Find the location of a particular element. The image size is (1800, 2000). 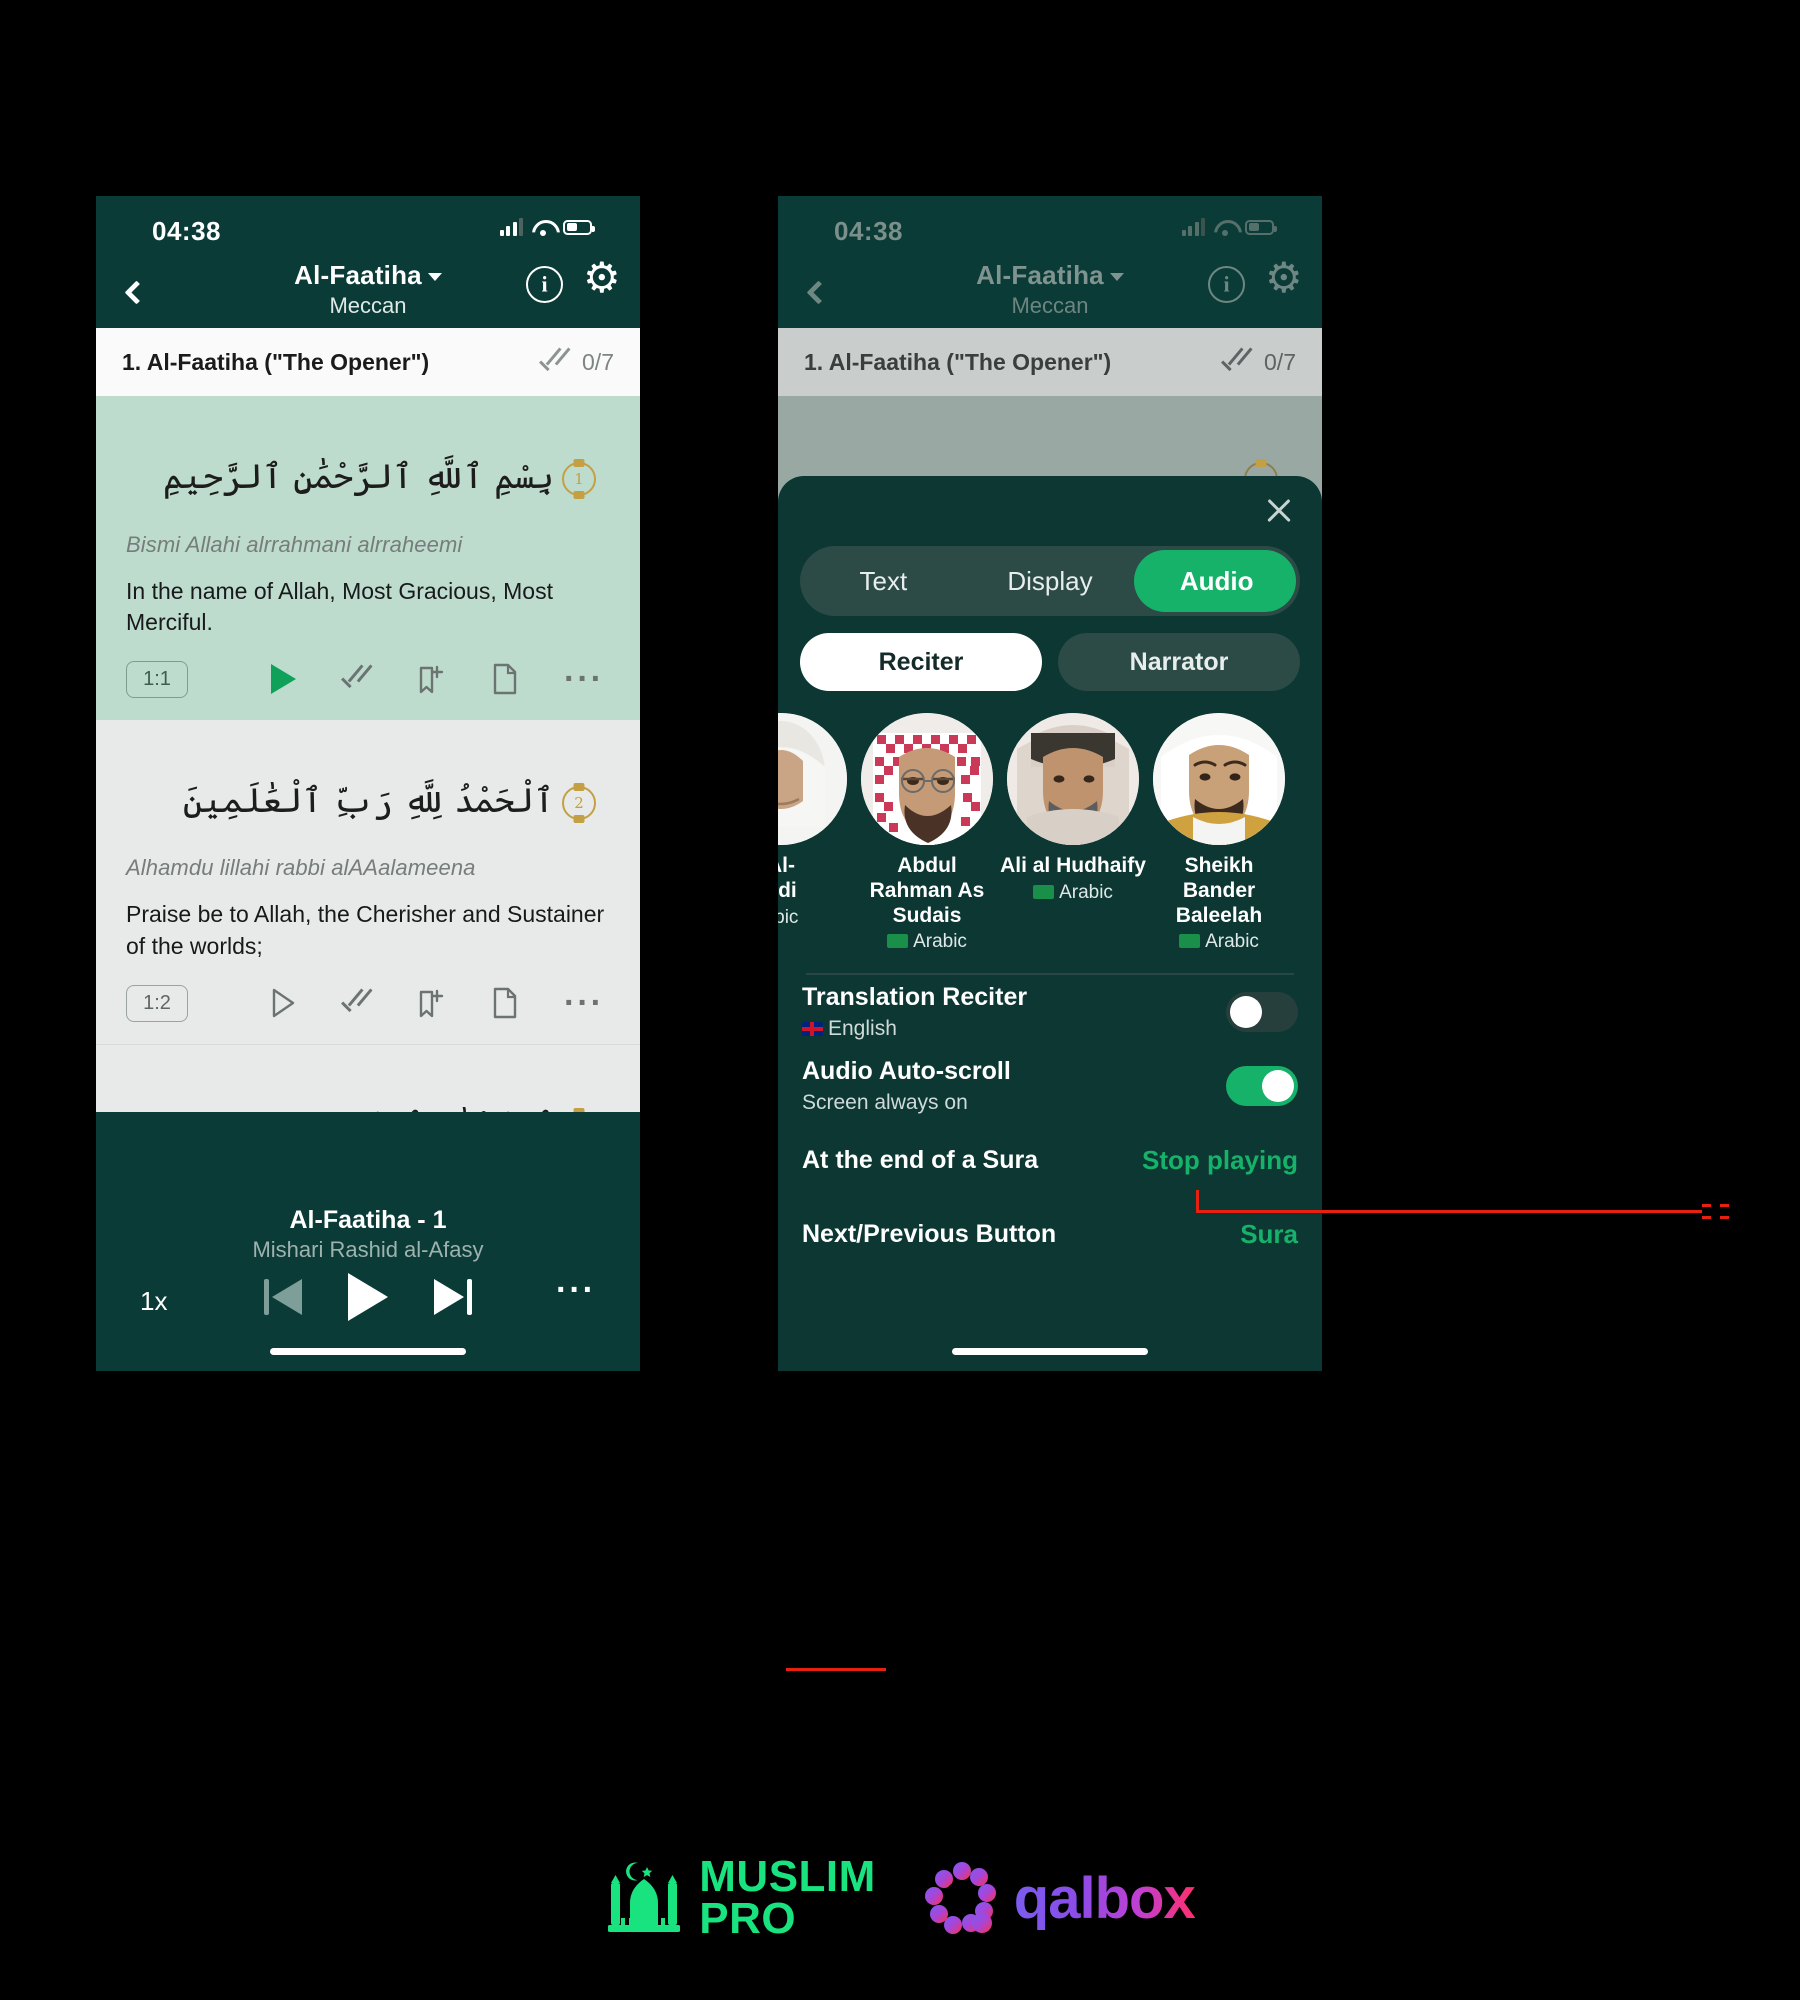

annotation-line-reciter is located at coordinates (1449, 1211).